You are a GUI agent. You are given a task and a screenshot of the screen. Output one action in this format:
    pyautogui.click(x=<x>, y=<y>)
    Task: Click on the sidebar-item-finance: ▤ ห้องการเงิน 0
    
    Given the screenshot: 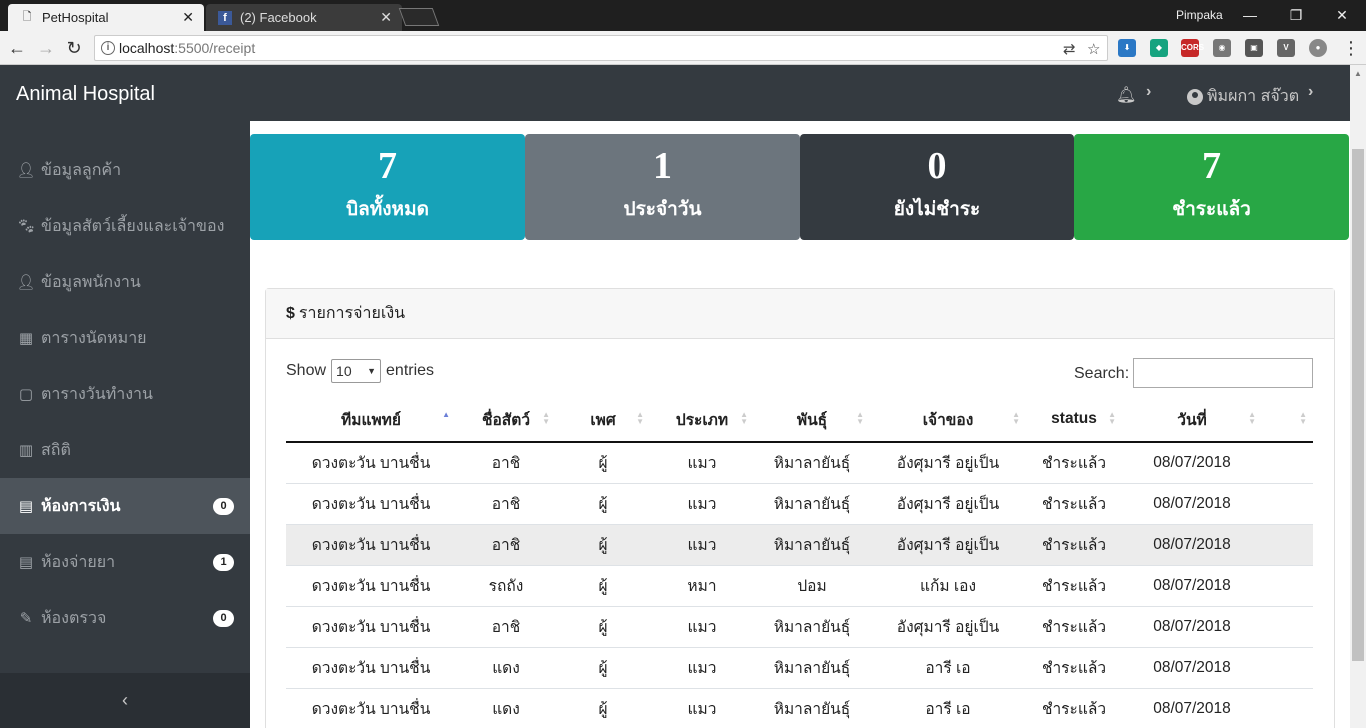 What is the action you would take?
    pyautogui.click(x=125, y=506)
    